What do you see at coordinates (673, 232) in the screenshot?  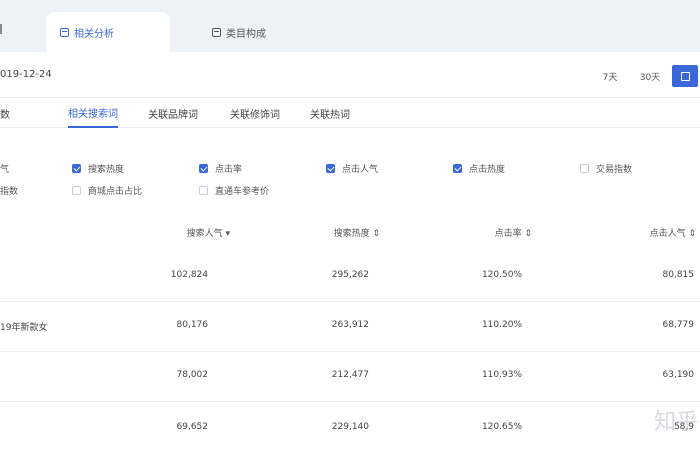 I see `column-header-click-popularity: 点击人气 ⇕` at bounding box center [673, 232].